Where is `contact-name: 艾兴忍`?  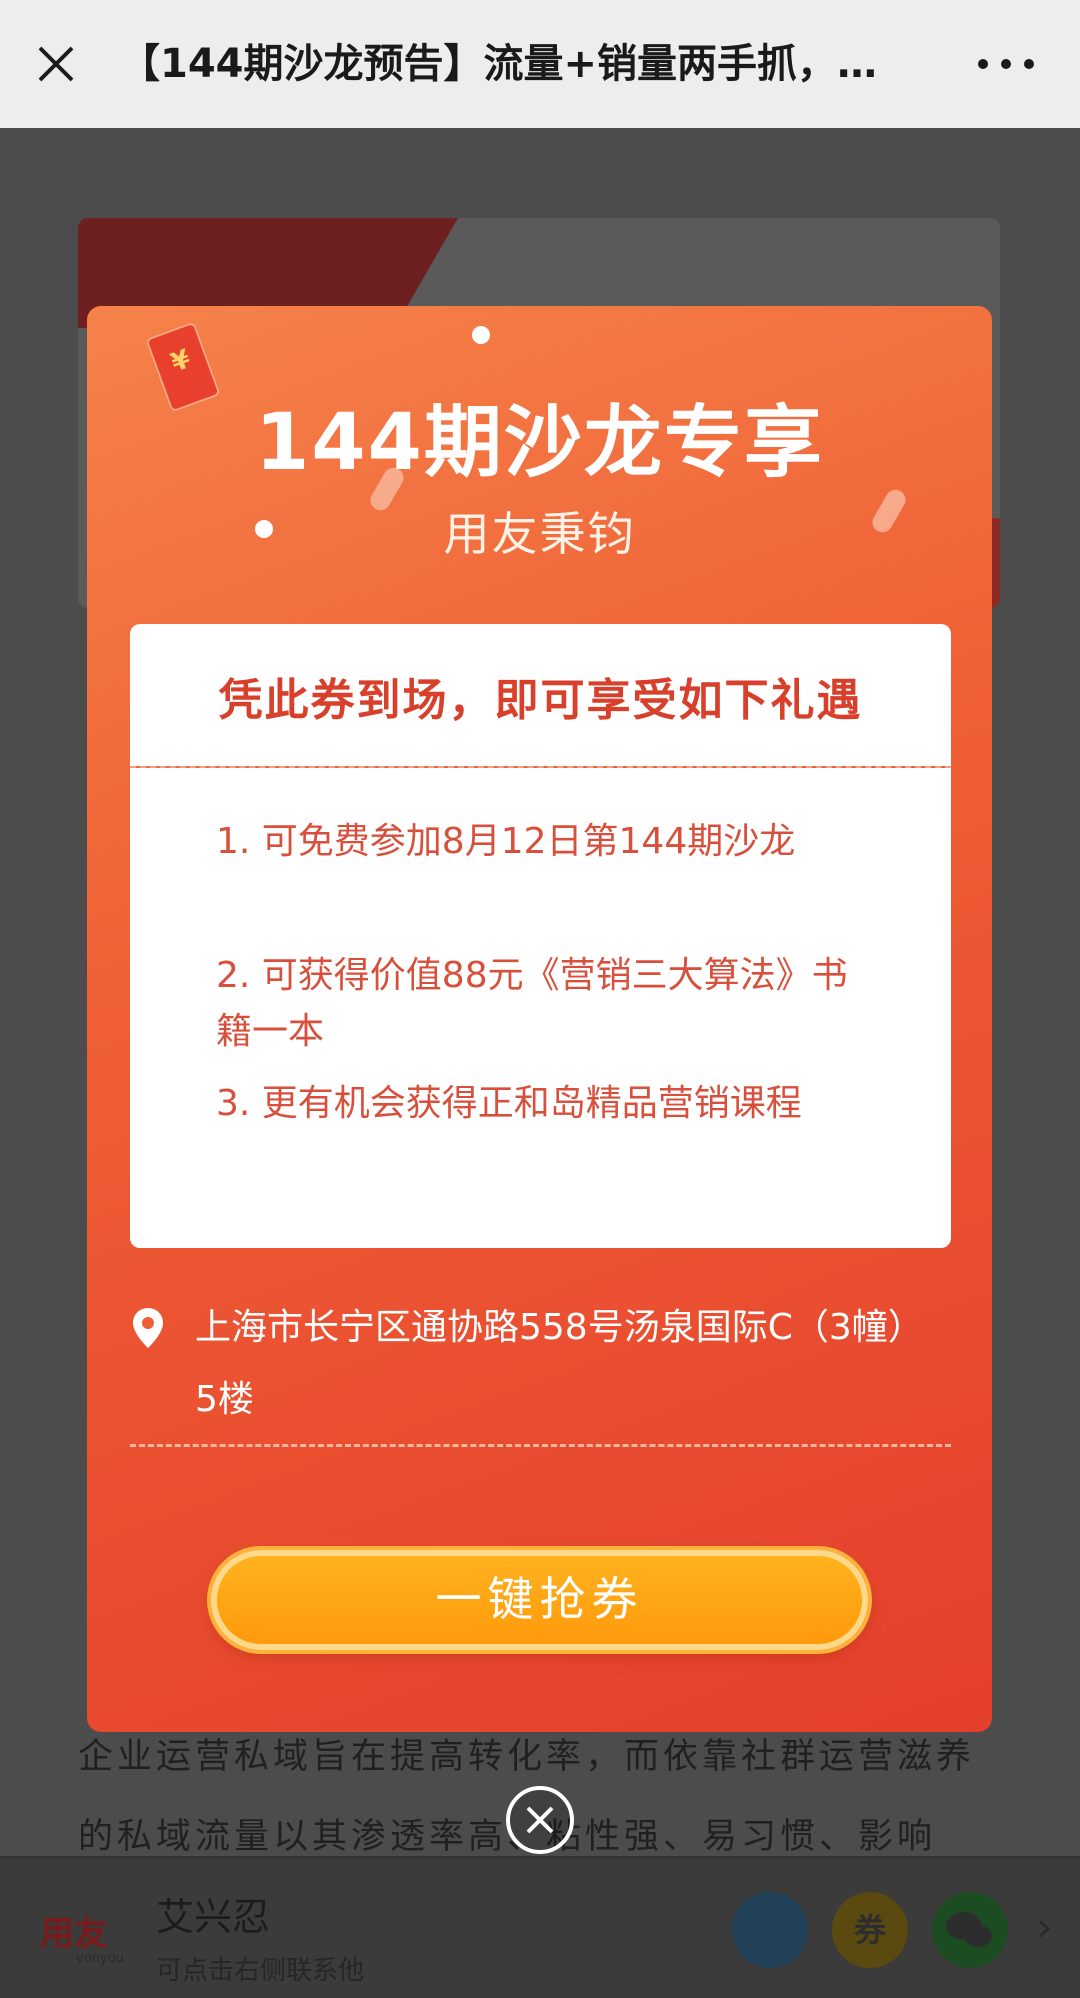
contact-name: 艾兴忍 is located at coordinates (213, 1917).